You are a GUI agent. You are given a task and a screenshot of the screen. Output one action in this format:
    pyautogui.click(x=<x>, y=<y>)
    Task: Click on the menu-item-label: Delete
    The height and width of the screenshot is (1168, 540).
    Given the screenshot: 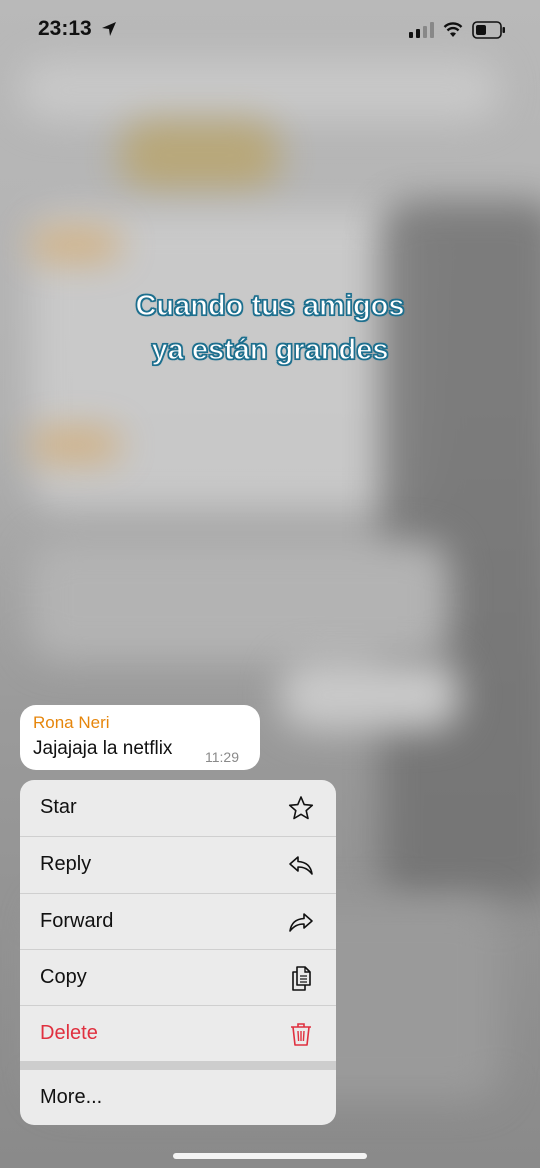 What is the action you would take?
    pyautogui.click(x=69, y=1033)
    